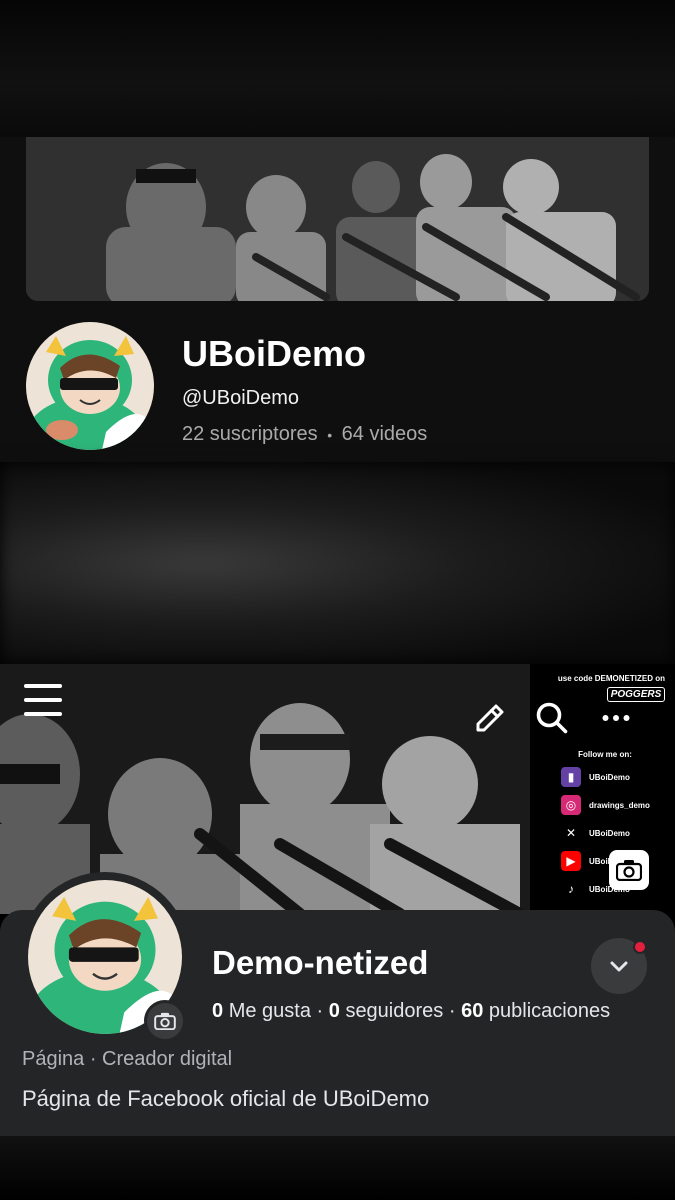  What do you see at coordinates (636, 694) in the screenshot?
I see `poggers-logo: POGGERS` at bounding box center [636, 694].